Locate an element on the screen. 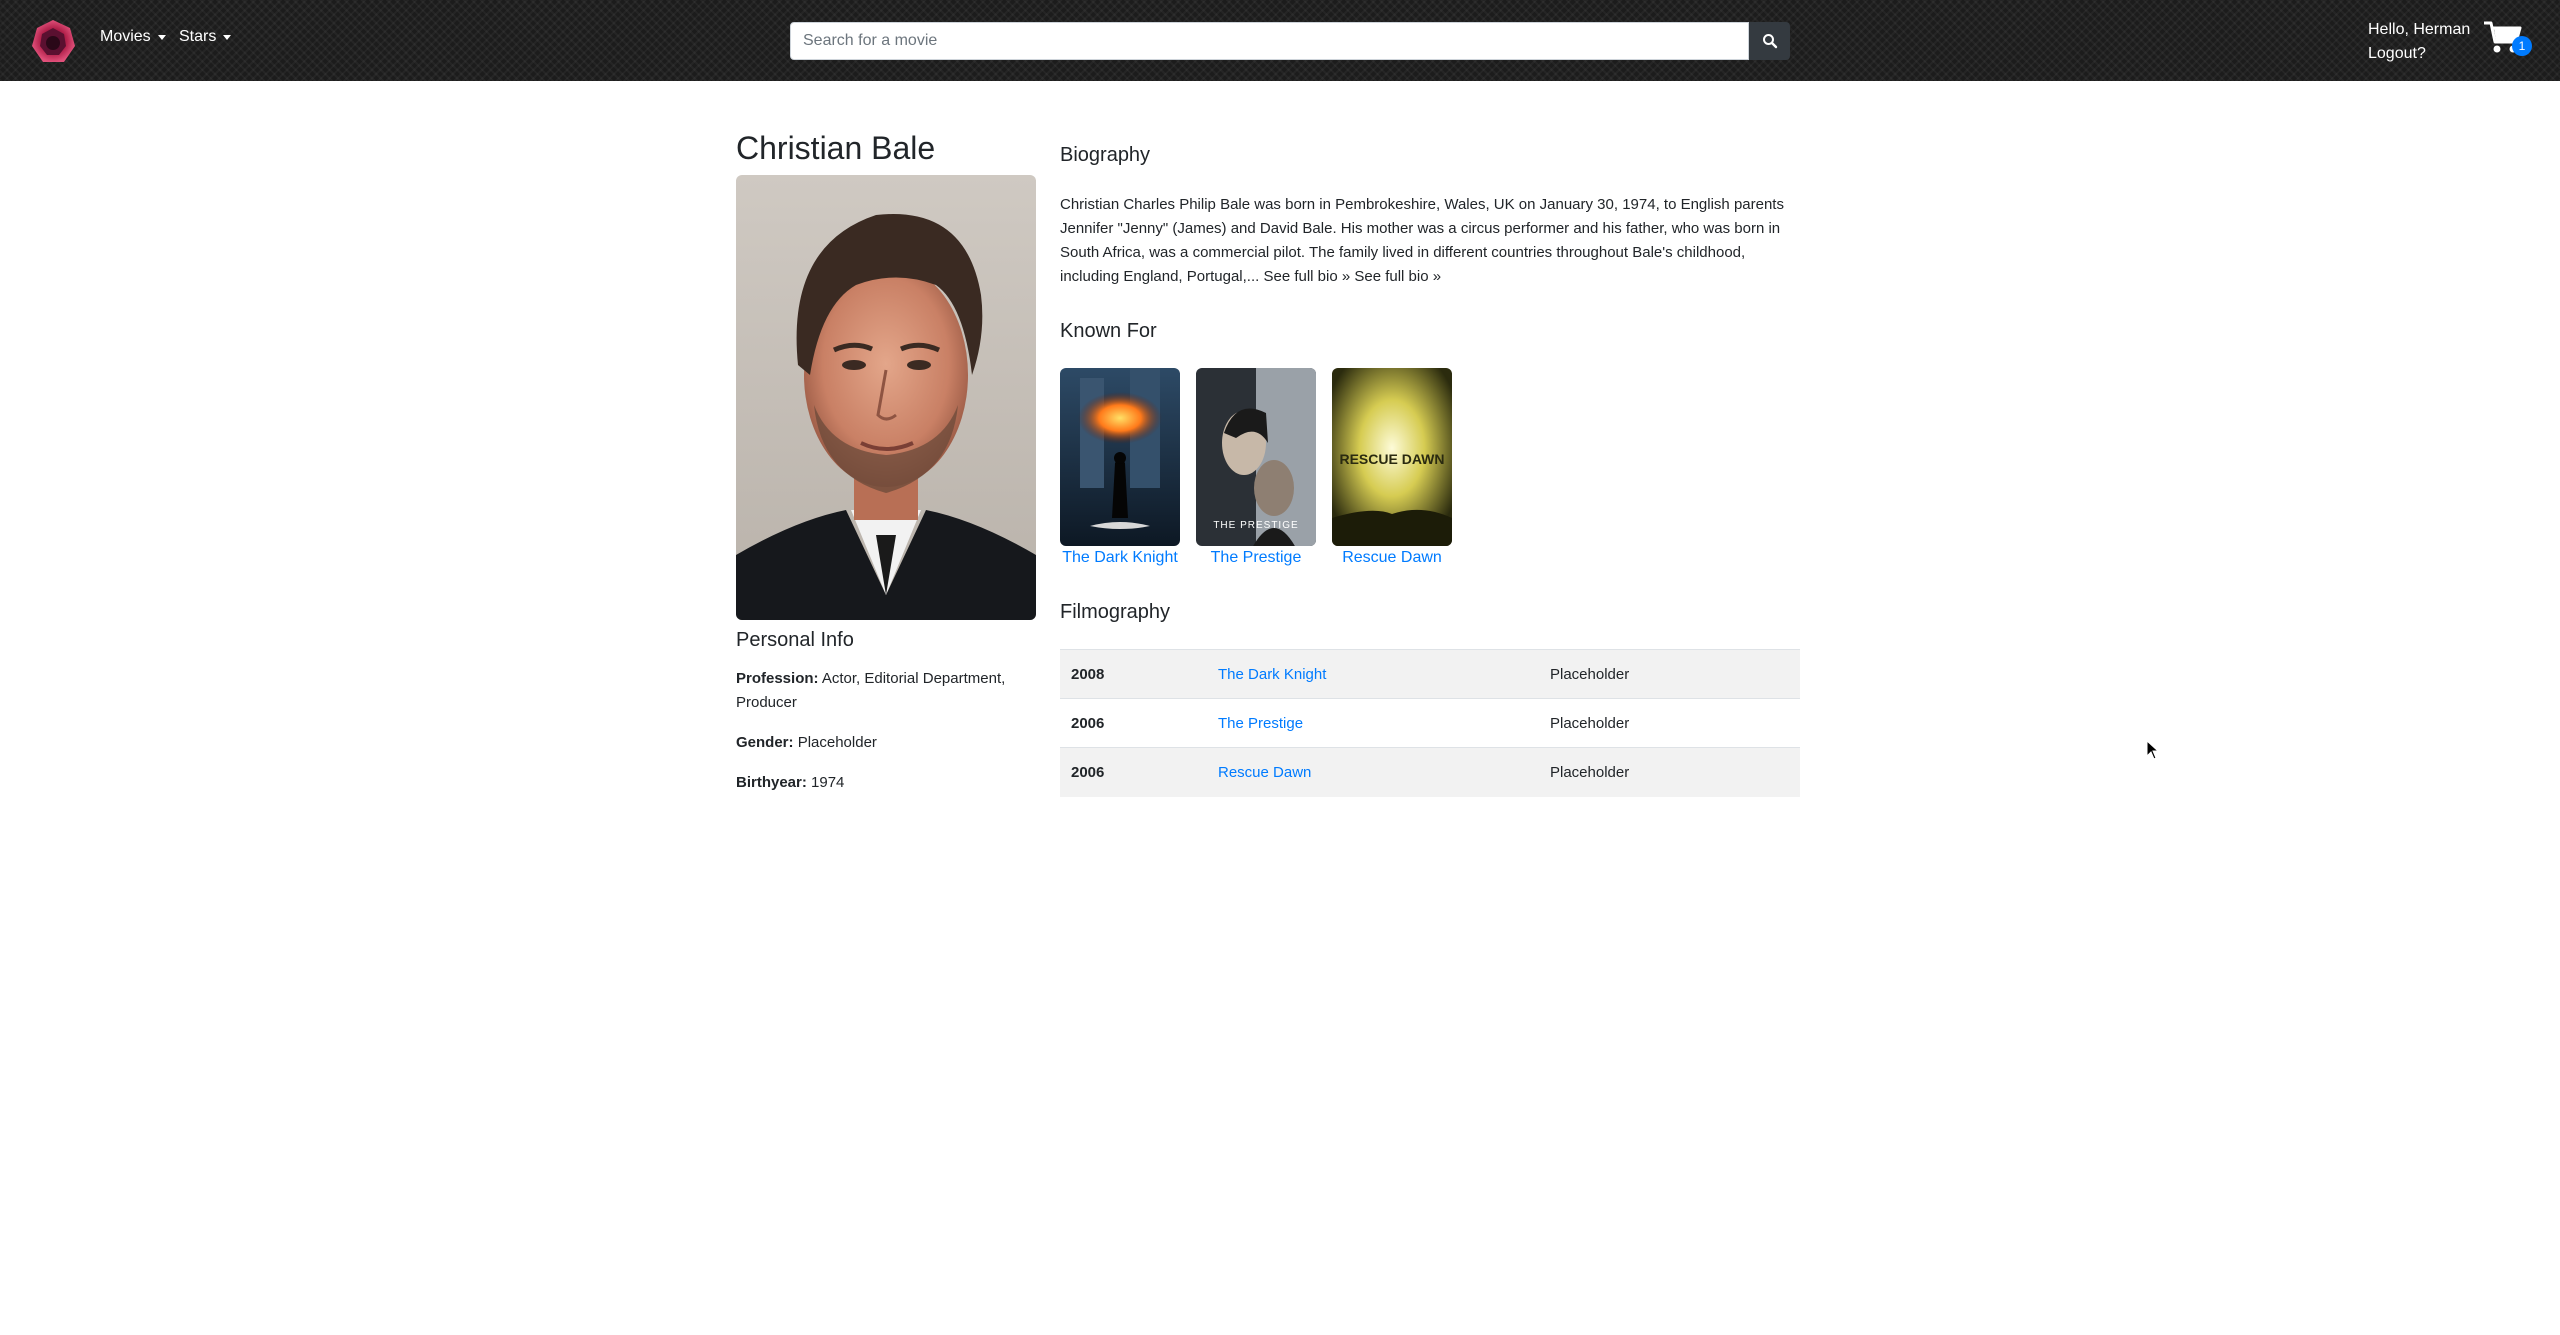 The image size is (2560, 1335). birthyear-info: Birthyear: 1974 is located at coordinates (886, 783).